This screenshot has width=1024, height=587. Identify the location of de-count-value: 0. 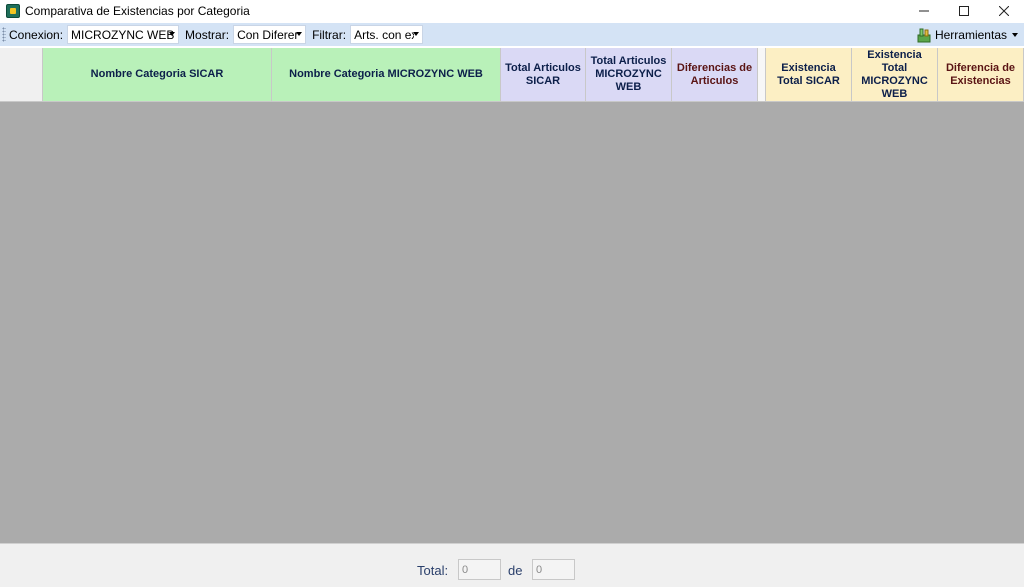
(539, 569).